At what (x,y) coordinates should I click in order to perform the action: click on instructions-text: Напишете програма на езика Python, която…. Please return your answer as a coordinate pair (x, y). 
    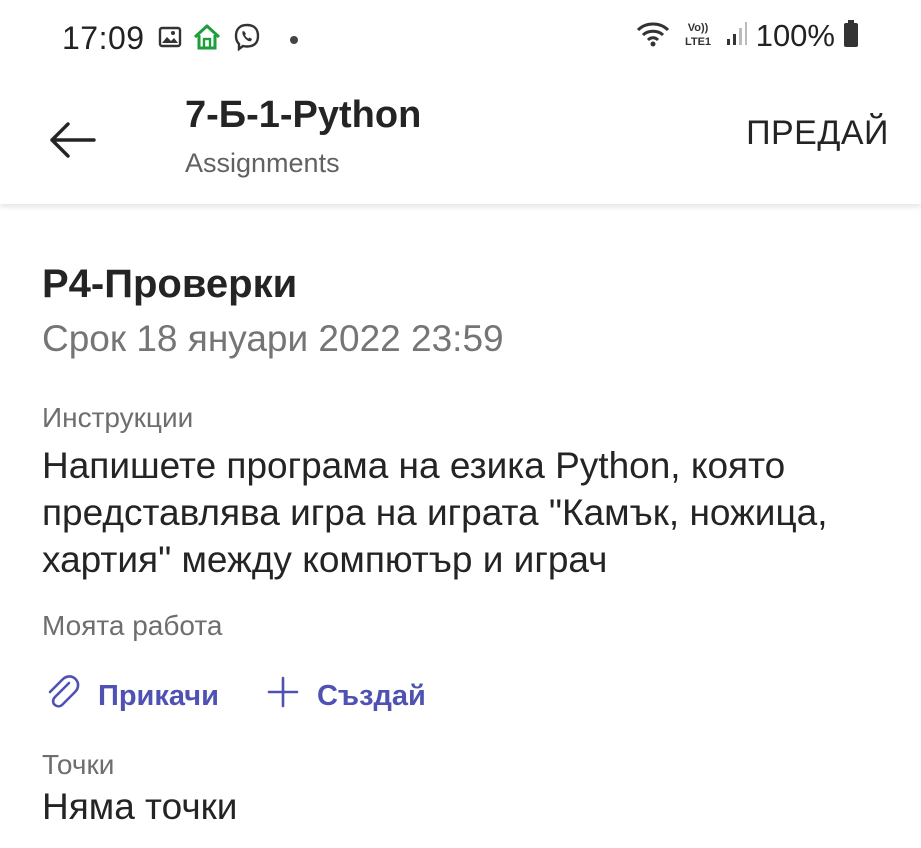
    Looking at the image, I should click on (435, 512).